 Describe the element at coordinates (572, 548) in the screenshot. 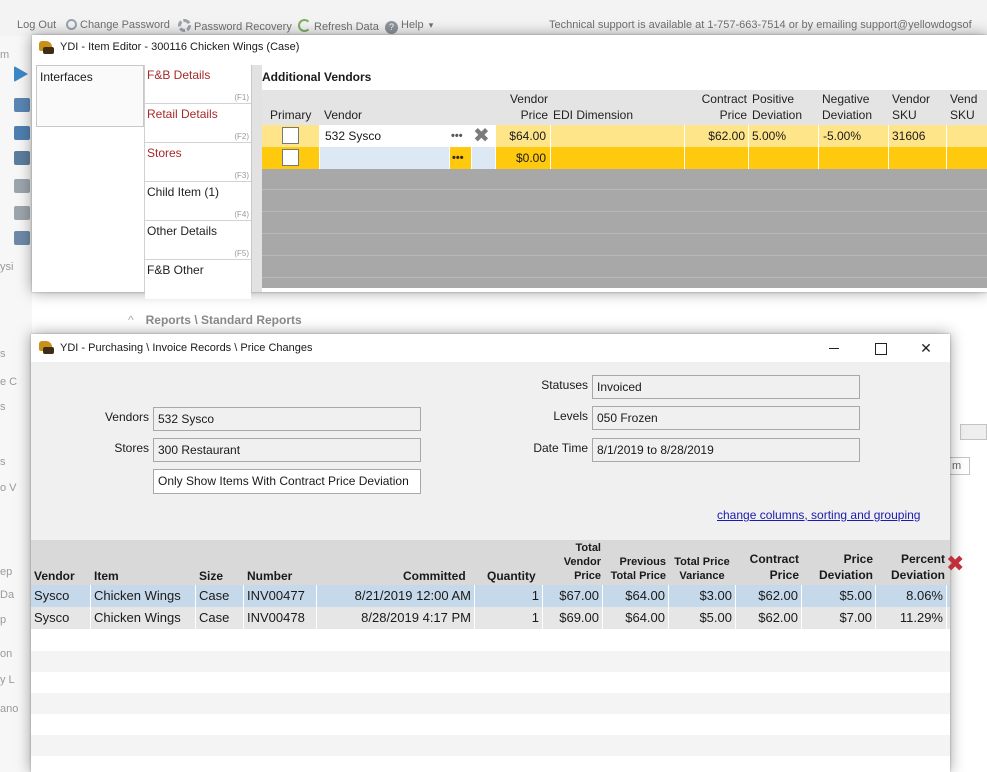

I see `column-header-total-vendor-price: Total` at that location.